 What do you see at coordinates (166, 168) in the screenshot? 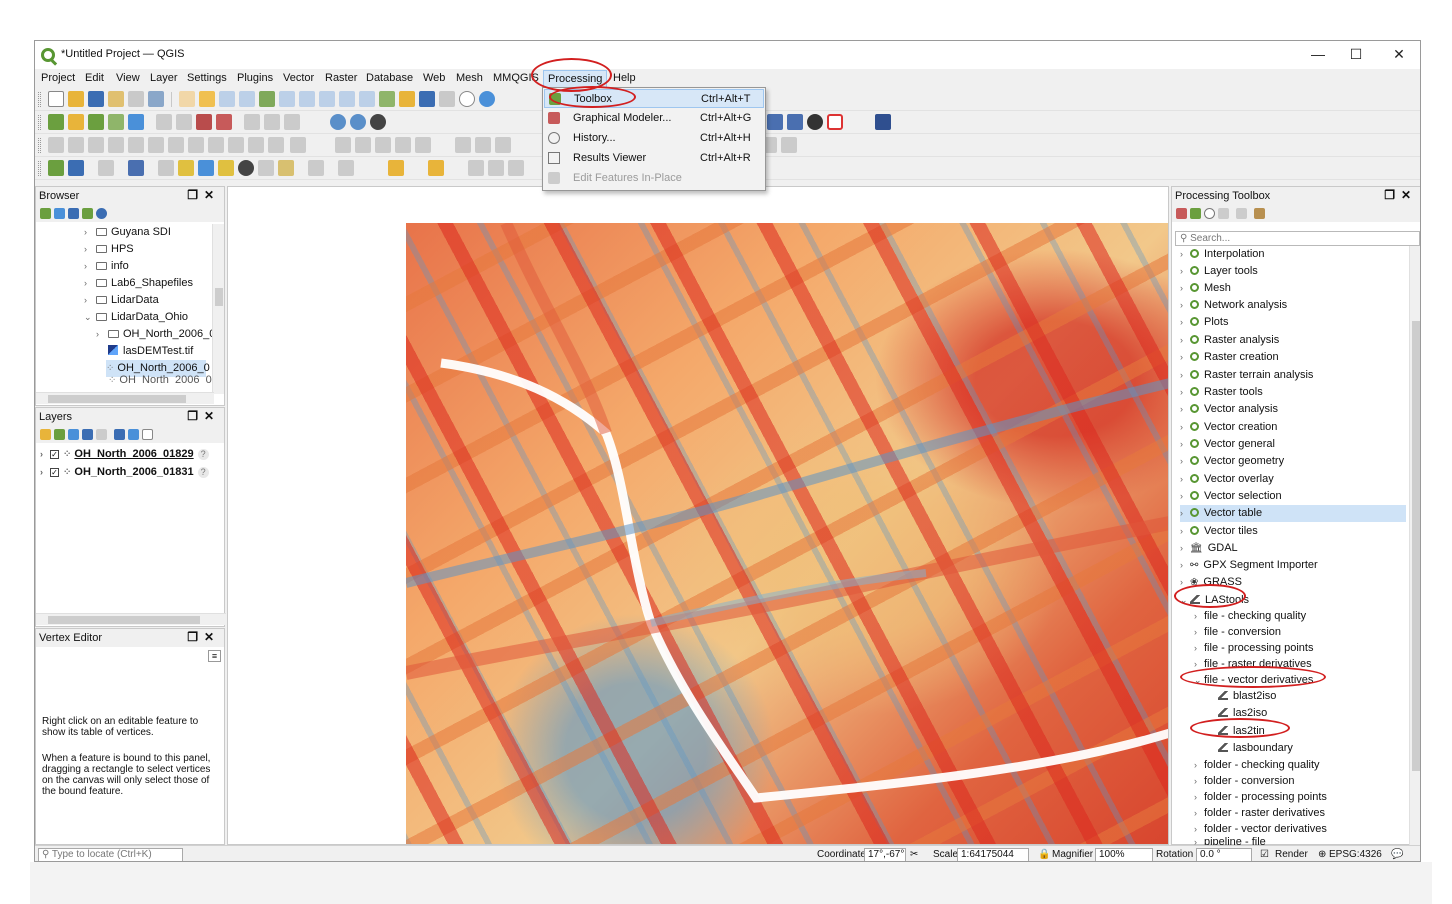
I see `select-features-icon` at bounding box center [166, 168].